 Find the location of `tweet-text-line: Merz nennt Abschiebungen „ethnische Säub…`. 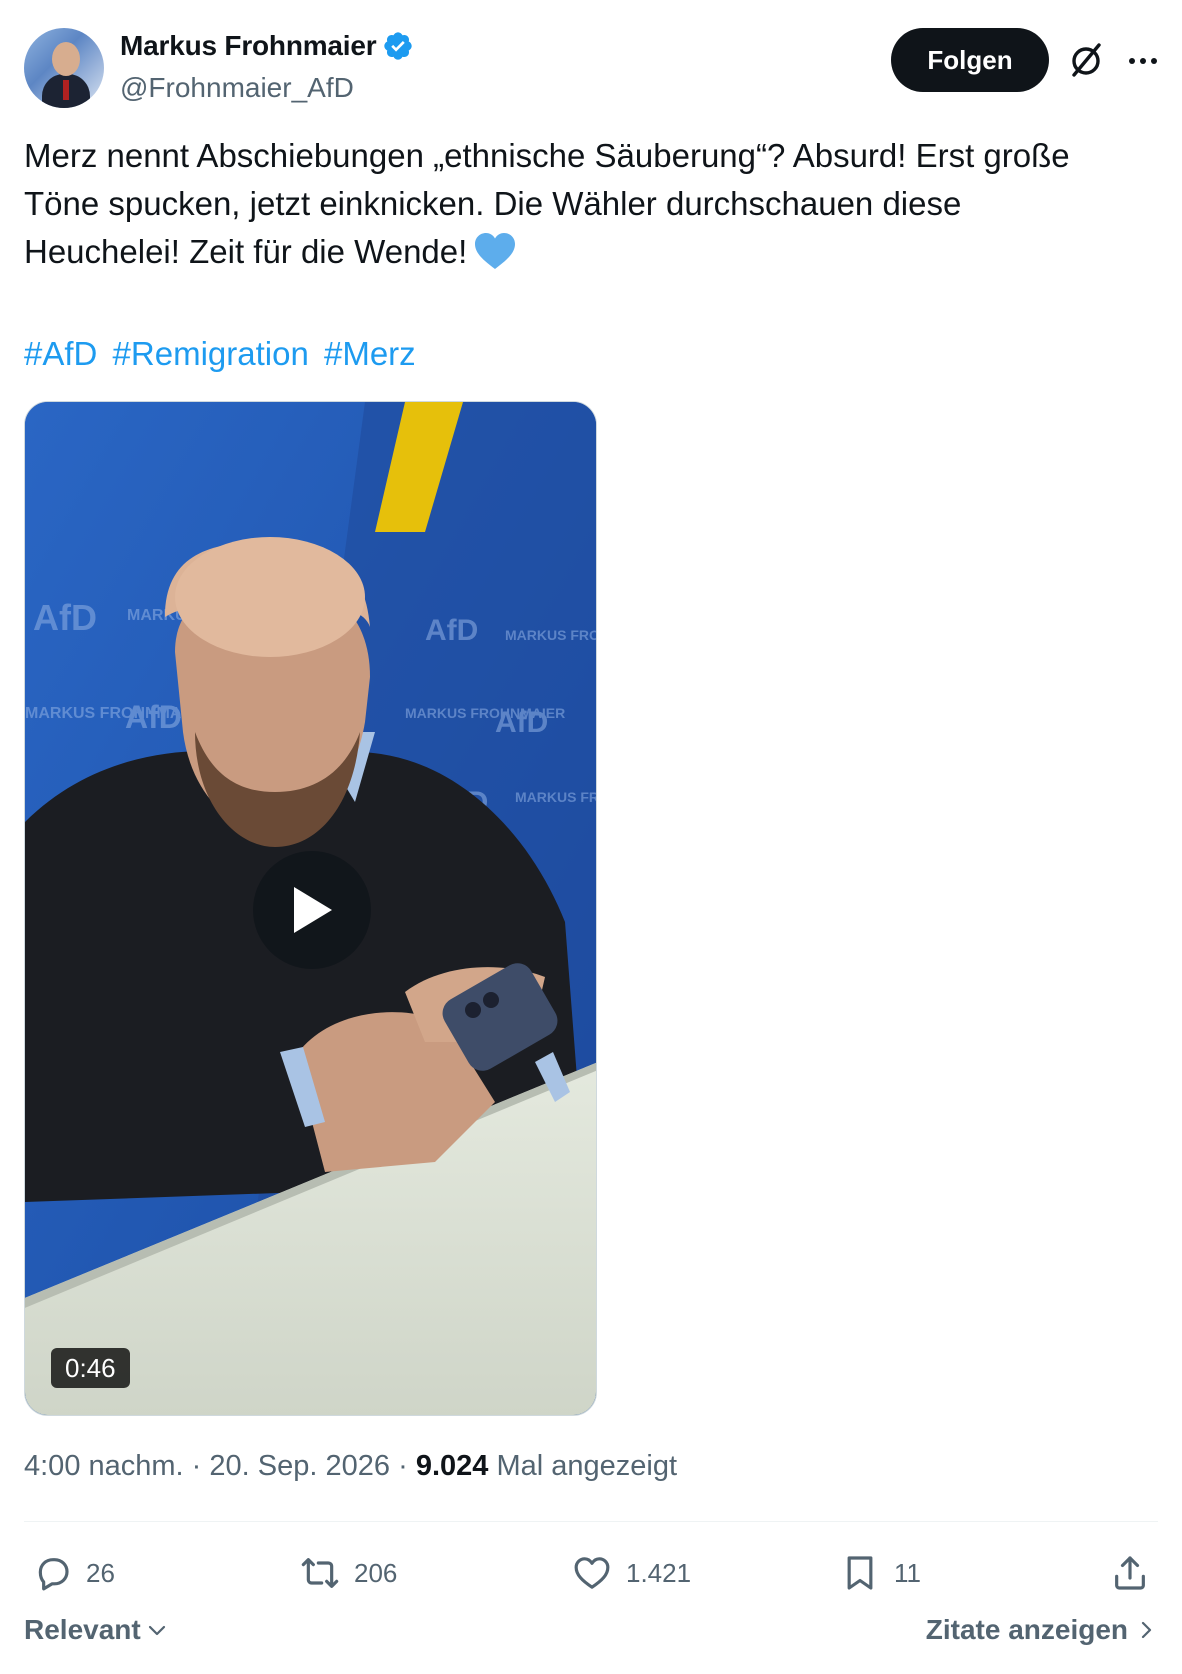

tweet-text-line: Merz nennt Abschiebungen „ethnische Säub… is located at coordinates (547, 155).